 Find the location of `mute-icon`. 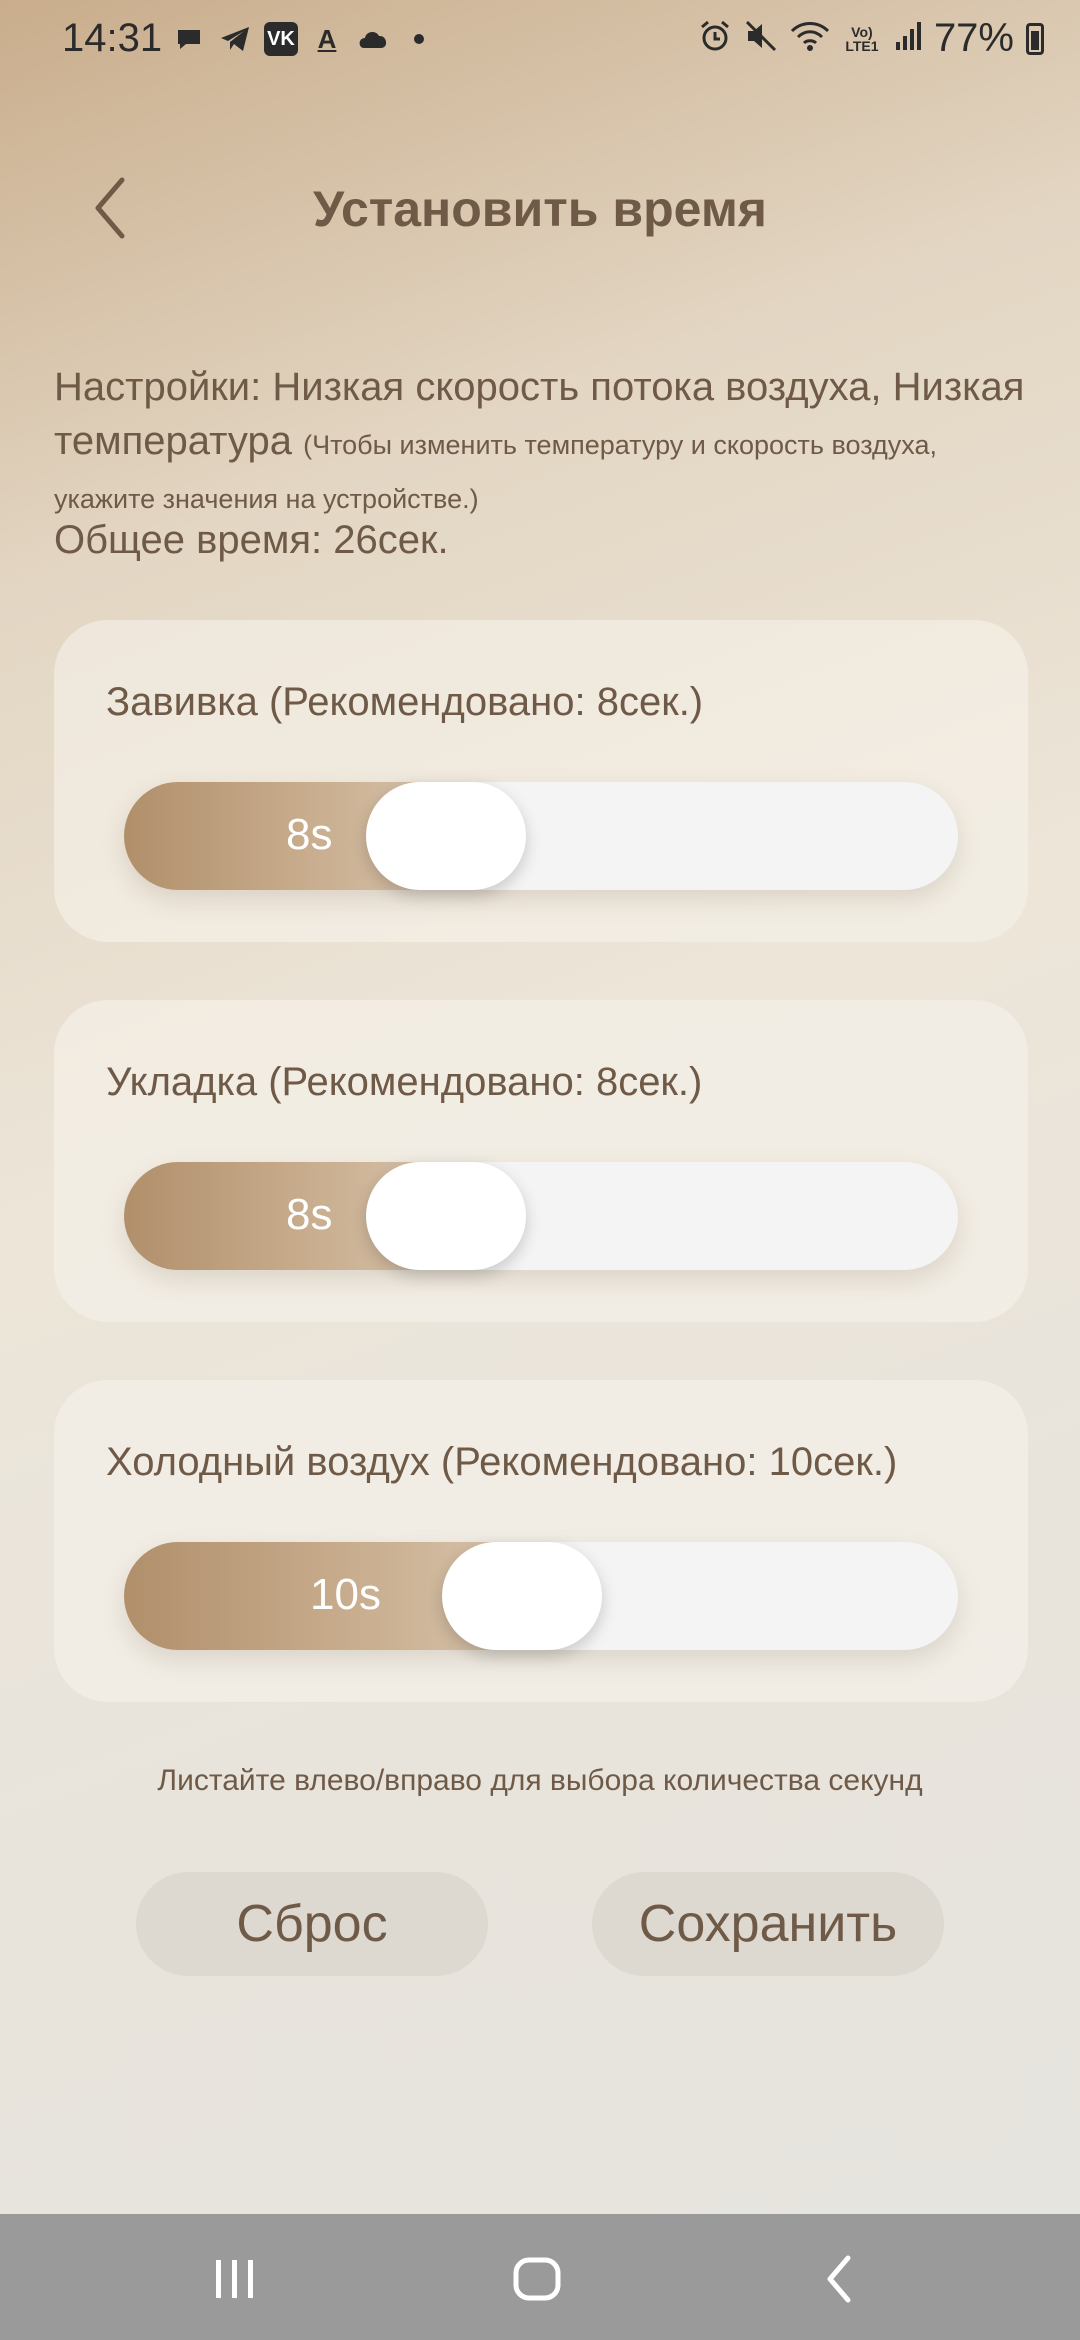

mute-icon is located at coordinates (761, 38).